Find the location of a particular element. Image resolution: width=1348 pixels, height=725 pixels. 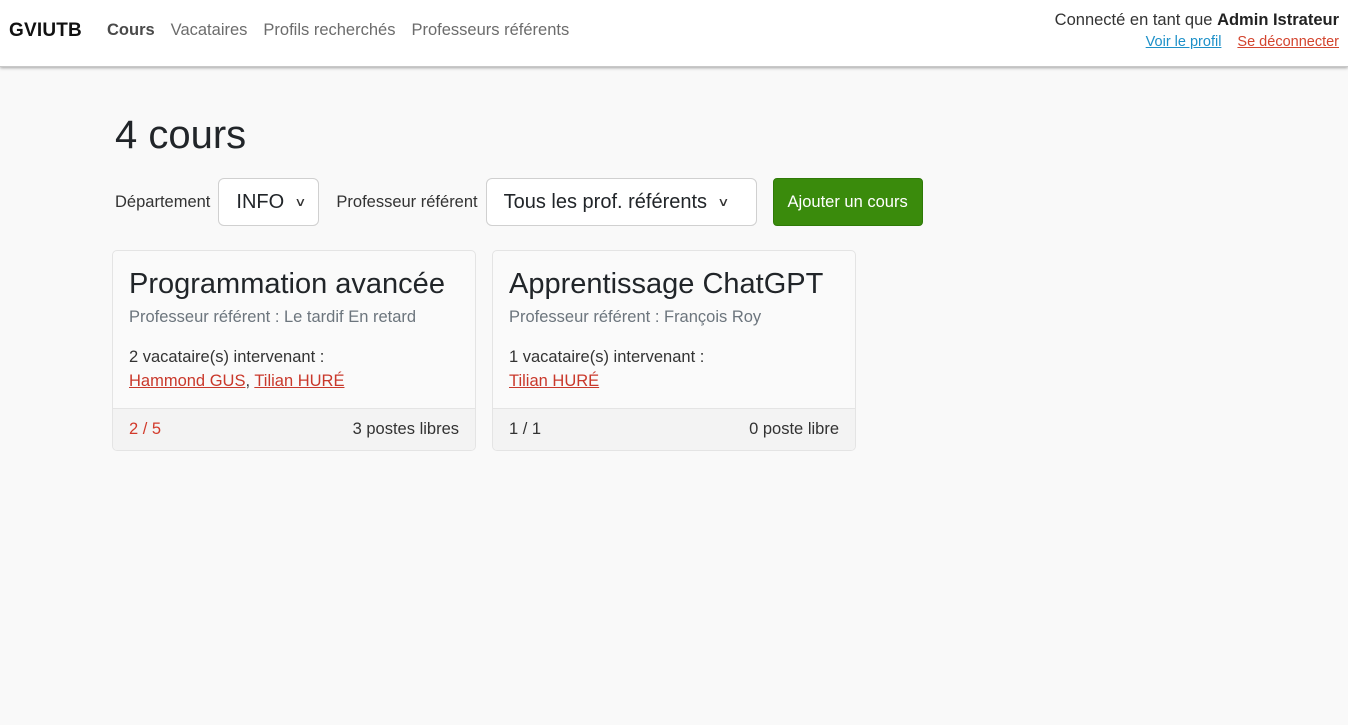

professor-select: Tous les prof. référents ∨ is located at coordinates (621, 202).